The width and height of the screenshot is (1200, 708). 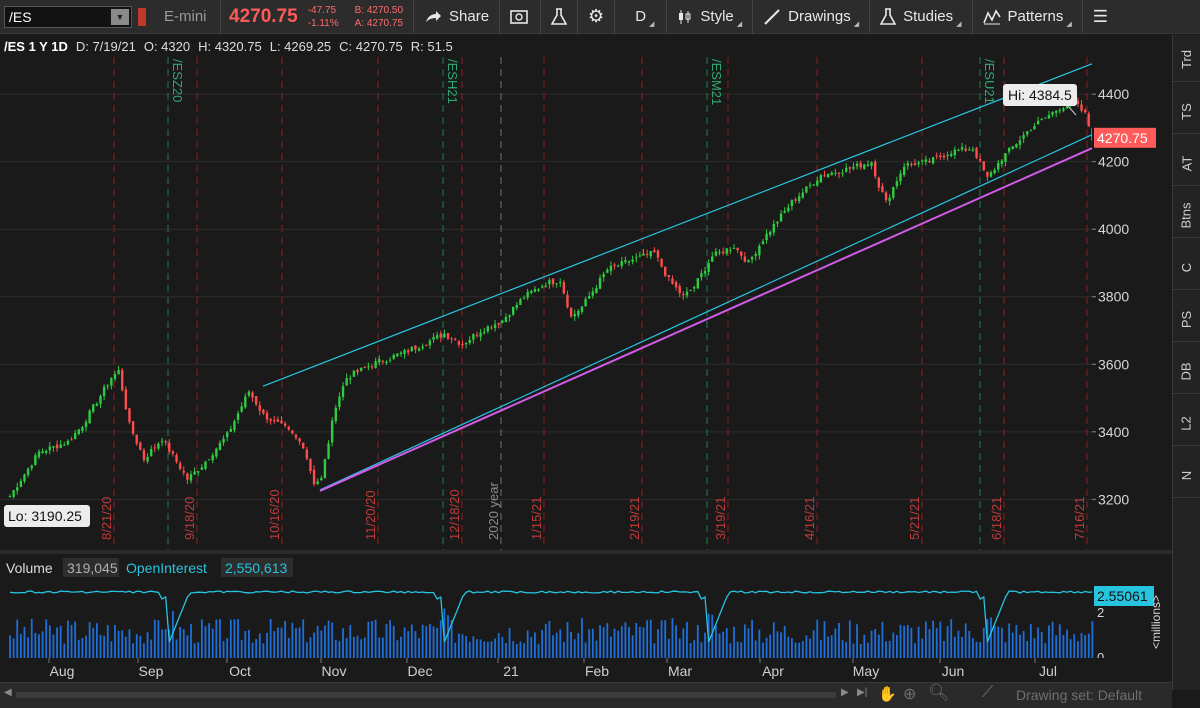 What do you see at coordinates (1186, 164) in the screenshot?
I see `side-tab-at: AT` at bounding box center [1186, 164].